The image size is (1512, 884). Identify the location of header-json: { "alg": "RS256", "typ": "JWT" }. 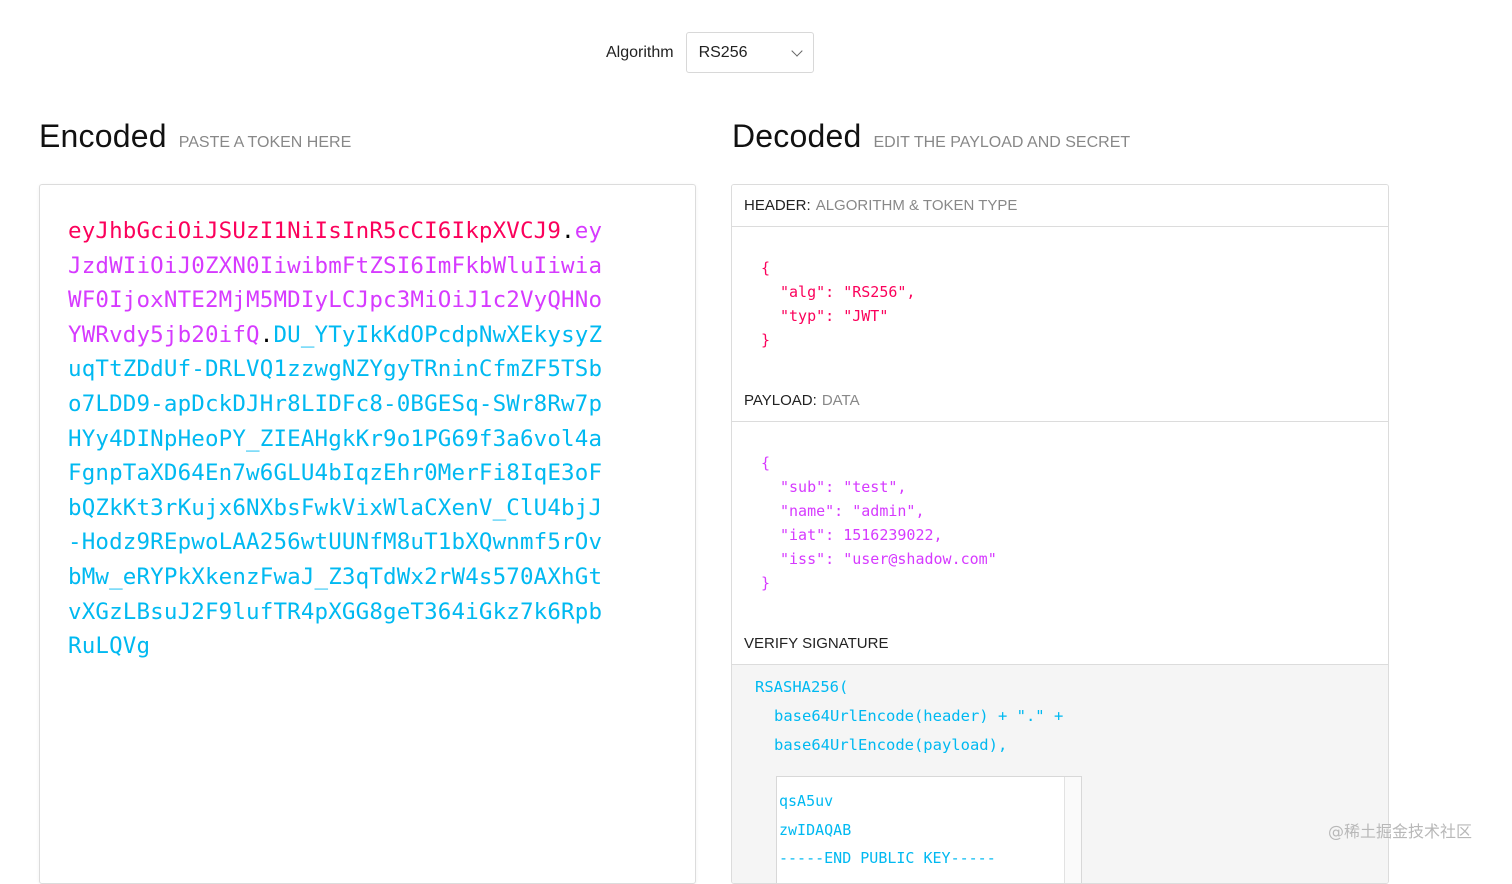
(838, 304).